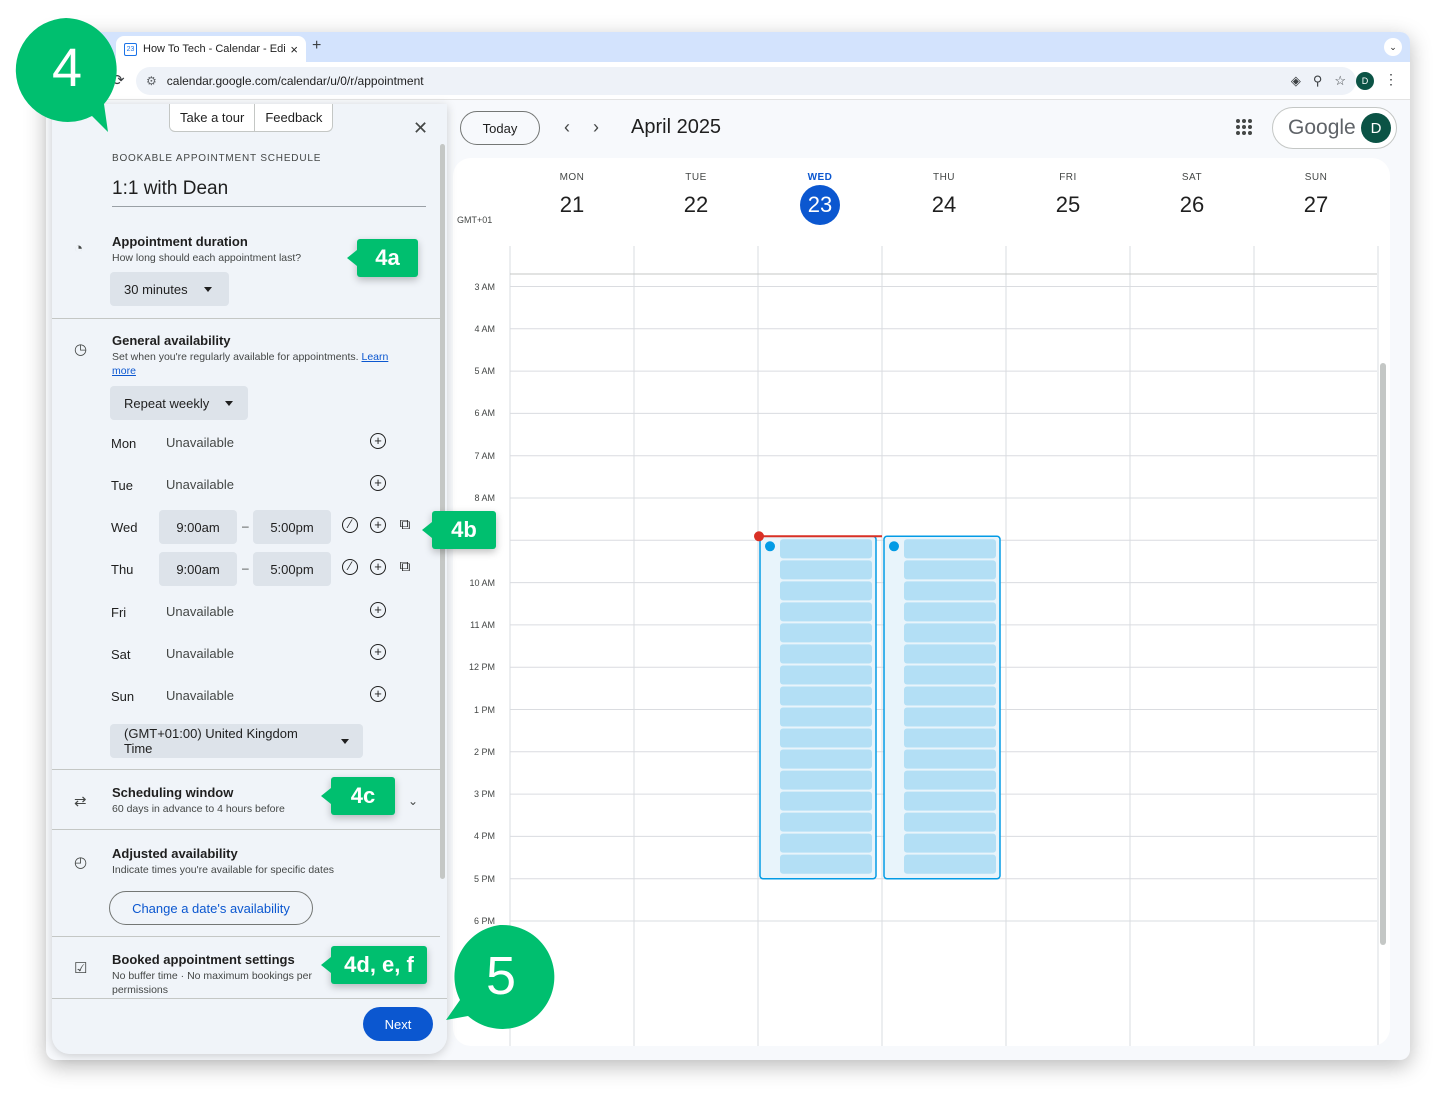  I want to click on step-4def-callout: 4d, e, f, so click(374, 965).